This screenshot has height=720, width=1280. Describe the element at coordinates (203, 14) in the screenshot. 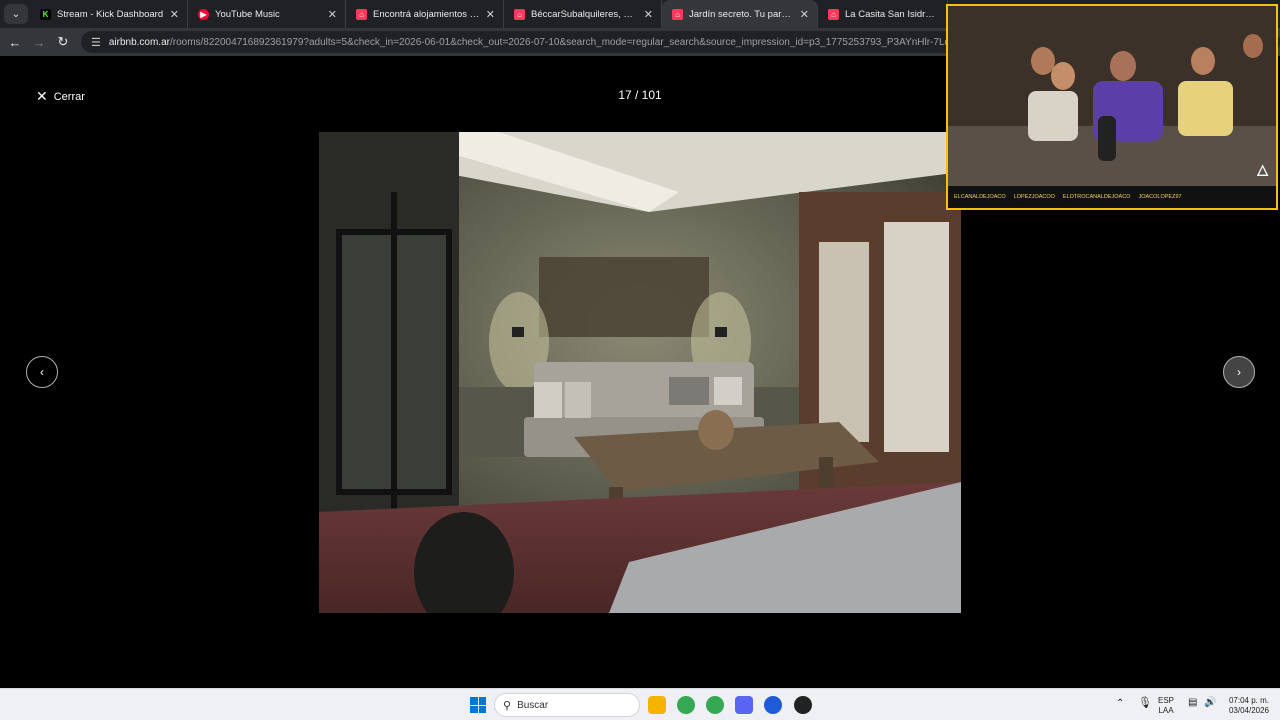

I see `youtube-music-icon: ▶` at that location.